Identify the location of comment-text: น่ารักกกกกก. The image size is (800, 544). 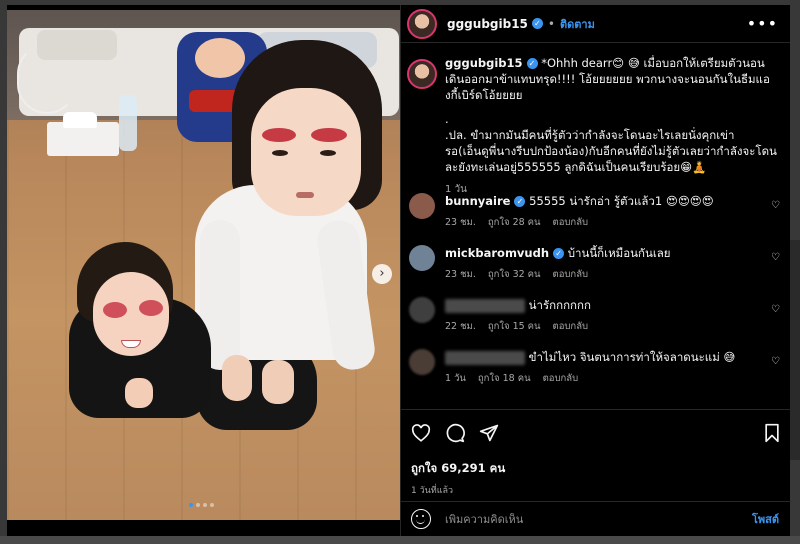
(559, 305).